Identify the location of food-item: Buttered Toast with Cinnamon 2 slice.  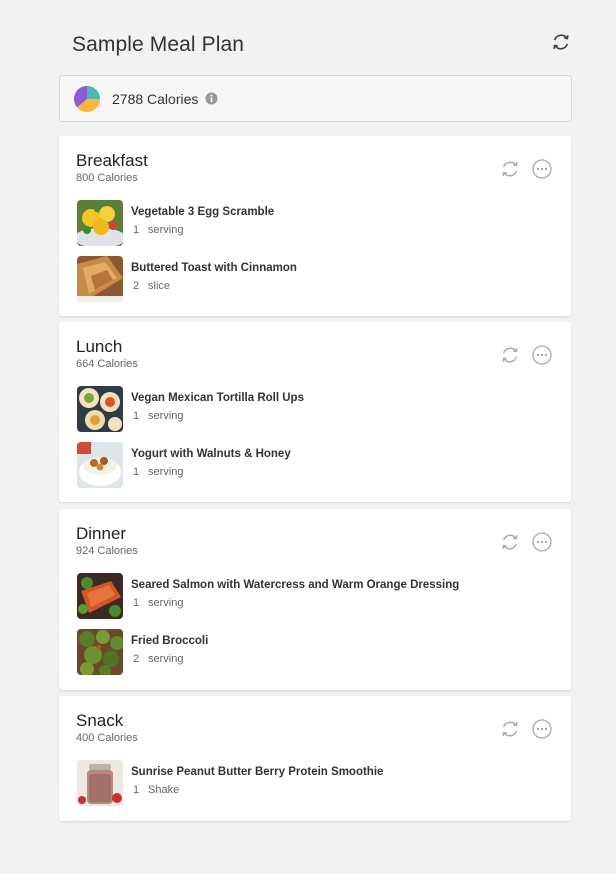
(312, 279).